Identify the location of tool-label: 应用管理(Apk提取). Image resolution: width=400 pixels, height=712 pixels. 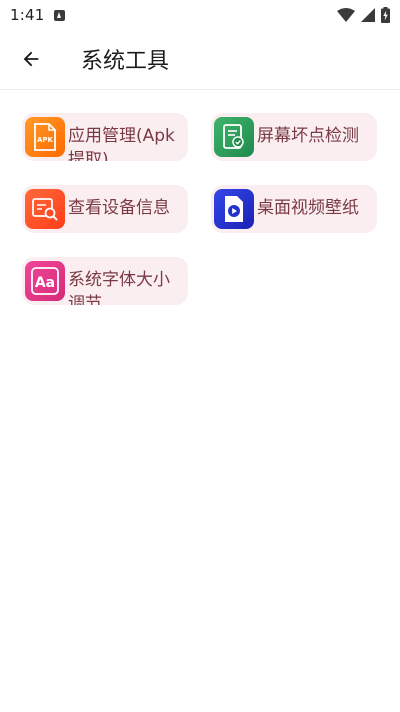
(121, 143).